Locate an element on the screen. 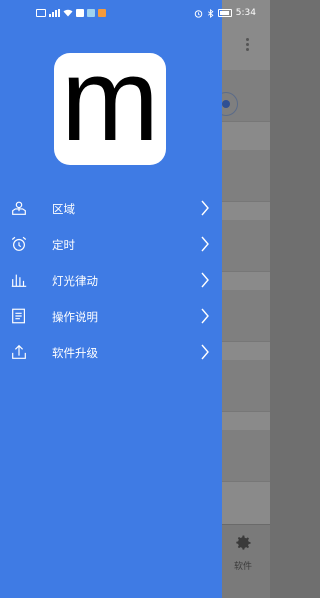 This screenshot has height=598, width=320. logo-letter: m is located at coordinates (110, 100).